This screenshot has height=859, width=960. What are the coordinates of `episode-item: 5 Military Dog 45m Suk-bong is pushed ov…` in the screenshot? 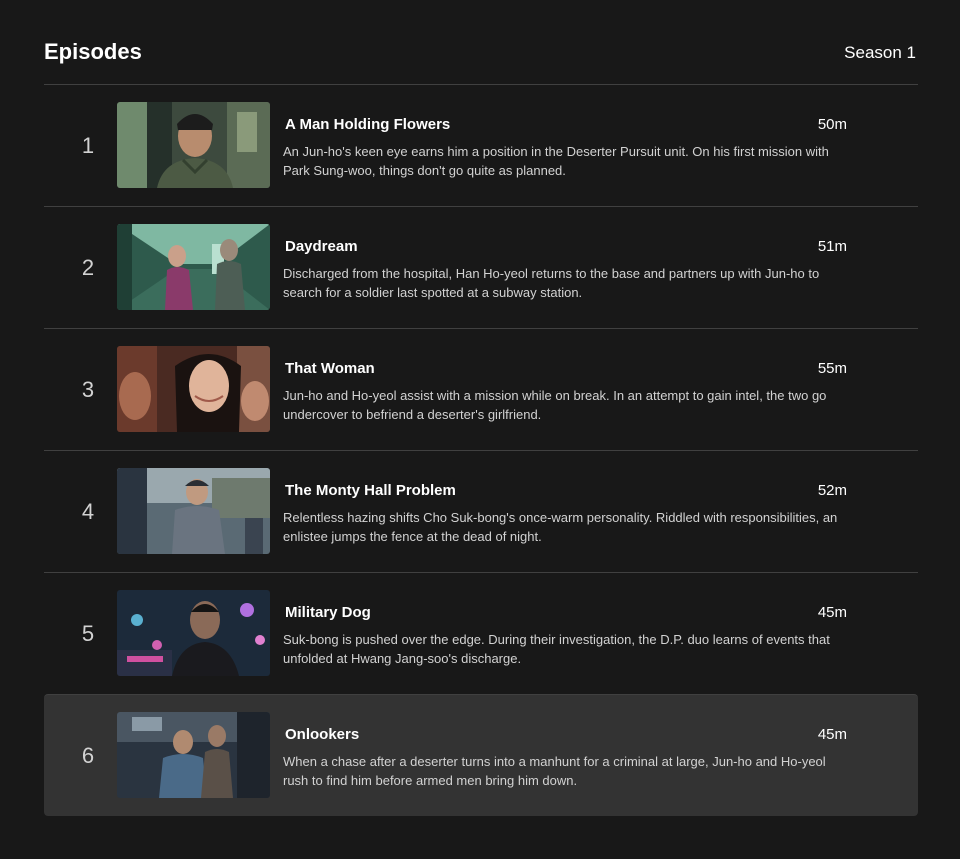 It's located at (481, 633).